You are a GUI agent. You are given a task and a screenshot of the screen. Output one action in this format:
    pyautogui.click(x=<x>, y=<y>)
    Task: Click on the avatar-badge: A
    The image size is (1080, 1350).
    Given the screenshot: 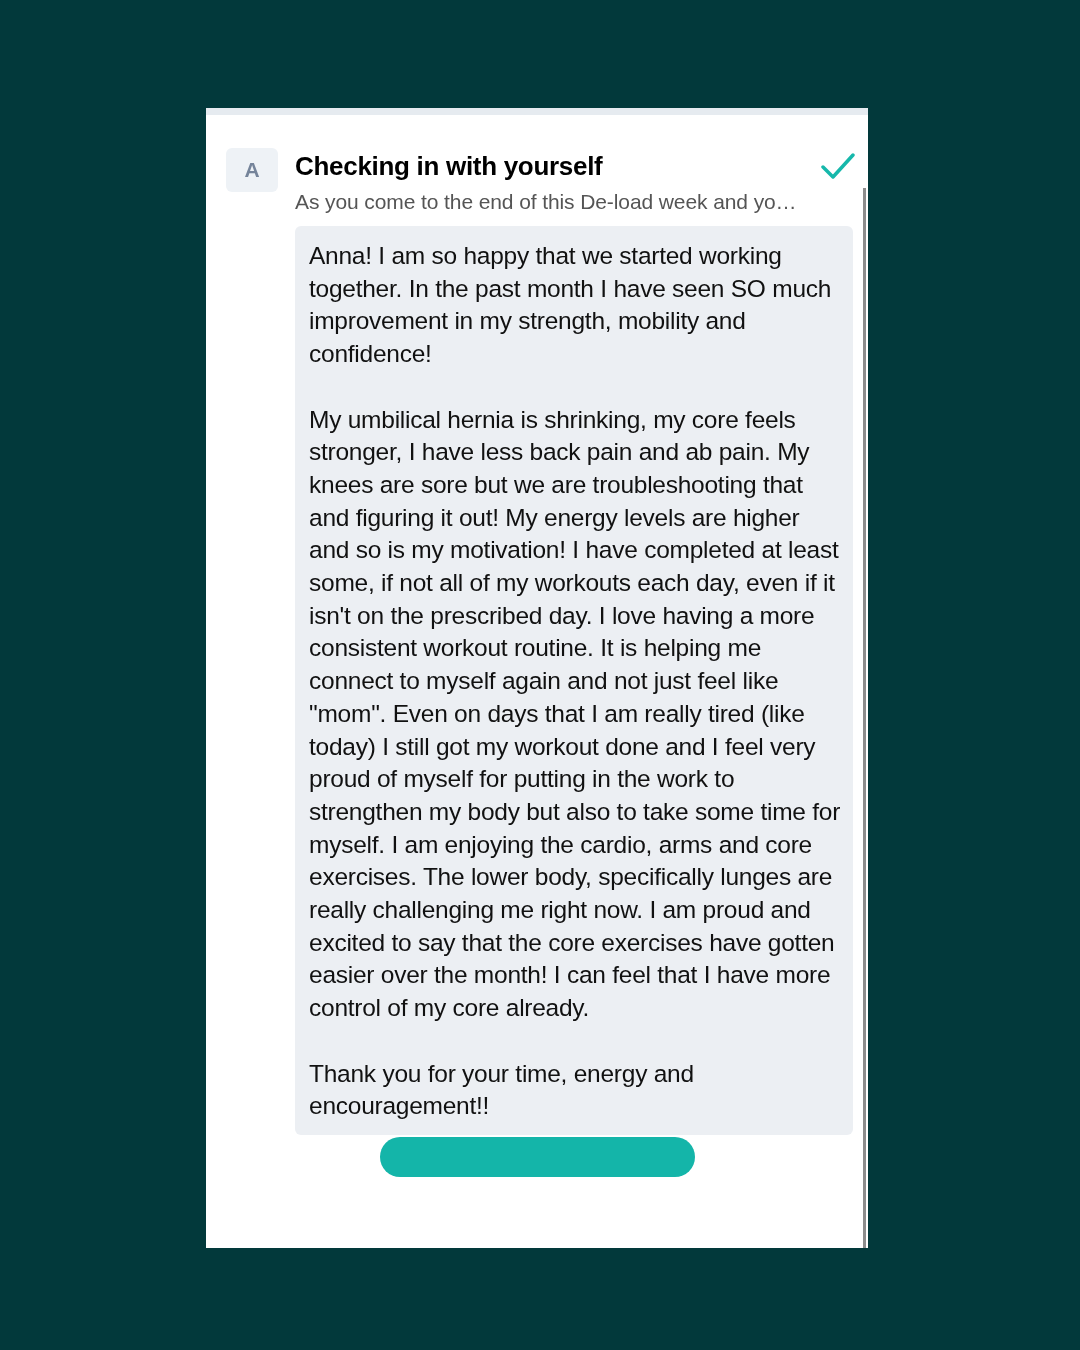 What is the action you would take?
    pyautogui.click(x=252, y=170)
    